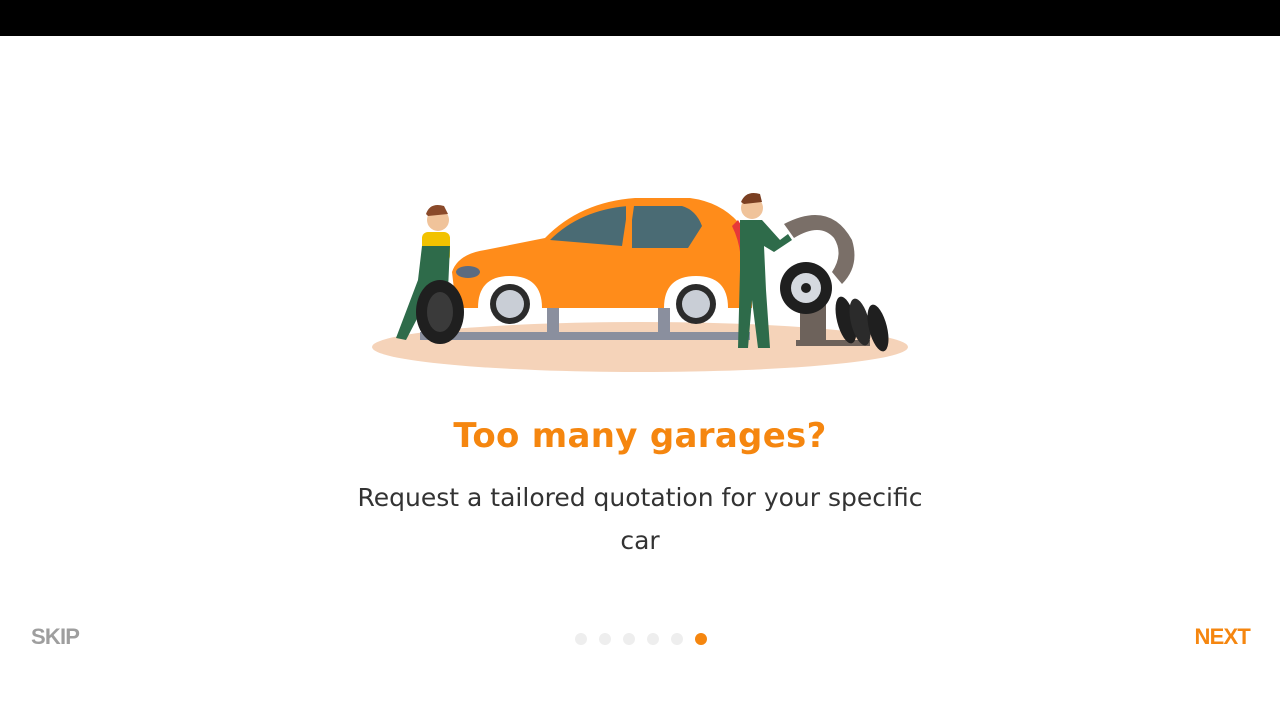  What do you see at coordinates (55, 637) in the screenshot?
I see `skip-button: SKIP` at bounding box center [55, 637].